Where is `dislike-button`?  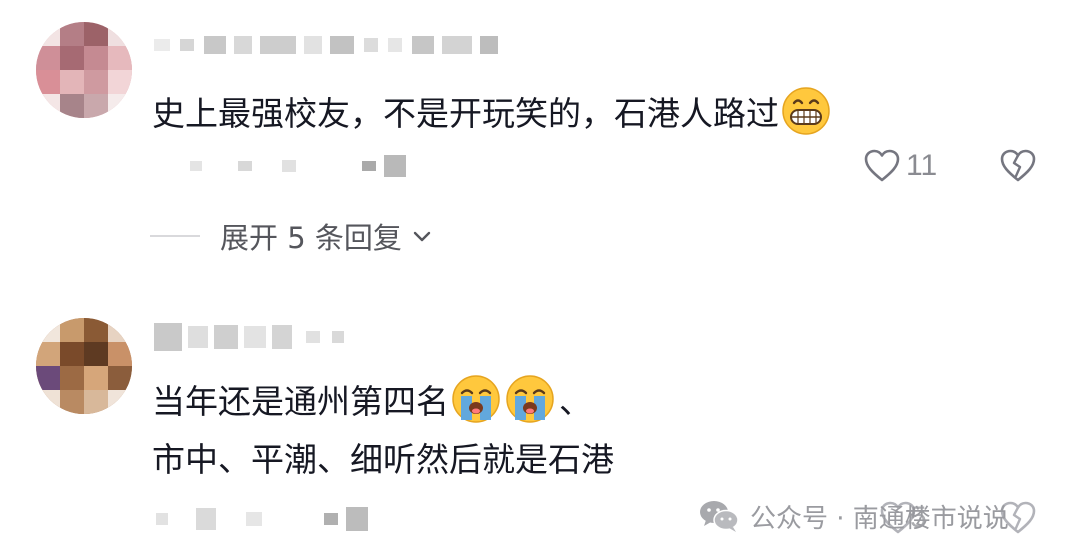 dislike-button is located at coordinates (1019, 166).